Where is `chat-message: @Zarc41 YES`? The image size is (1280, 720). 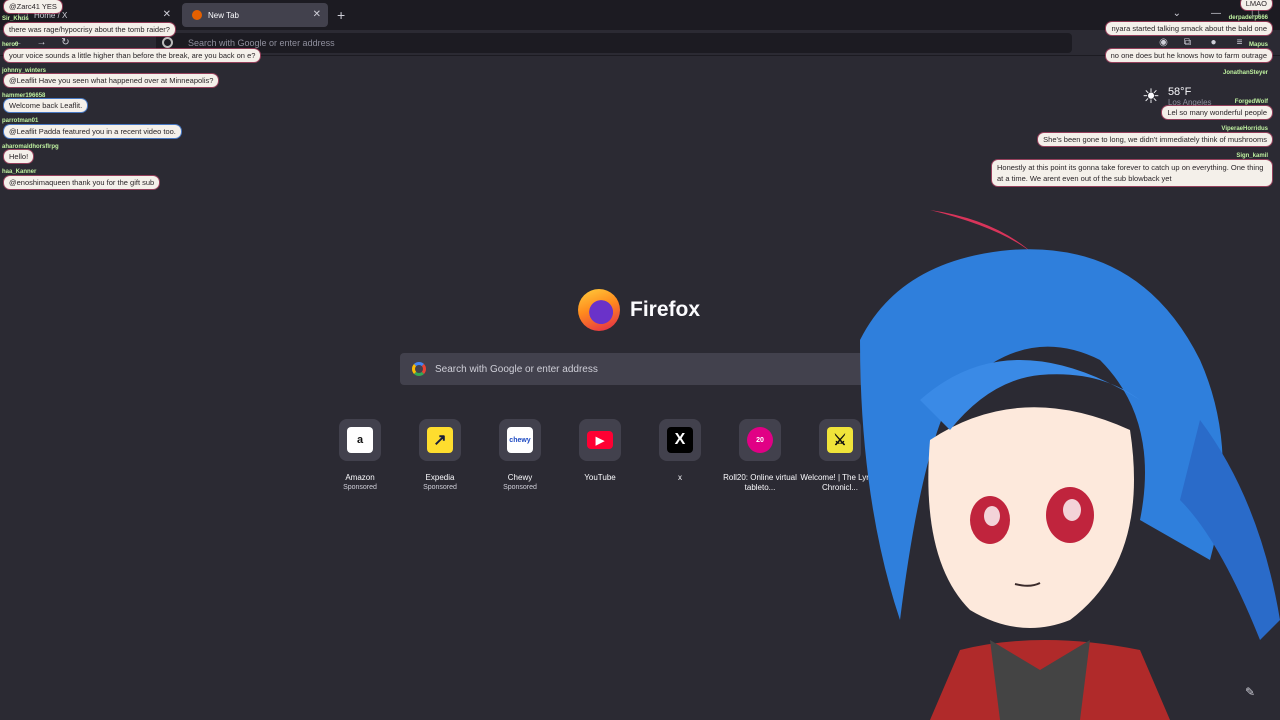
chat-message: @Zarc41 YES is located at coordinates (33, 6).